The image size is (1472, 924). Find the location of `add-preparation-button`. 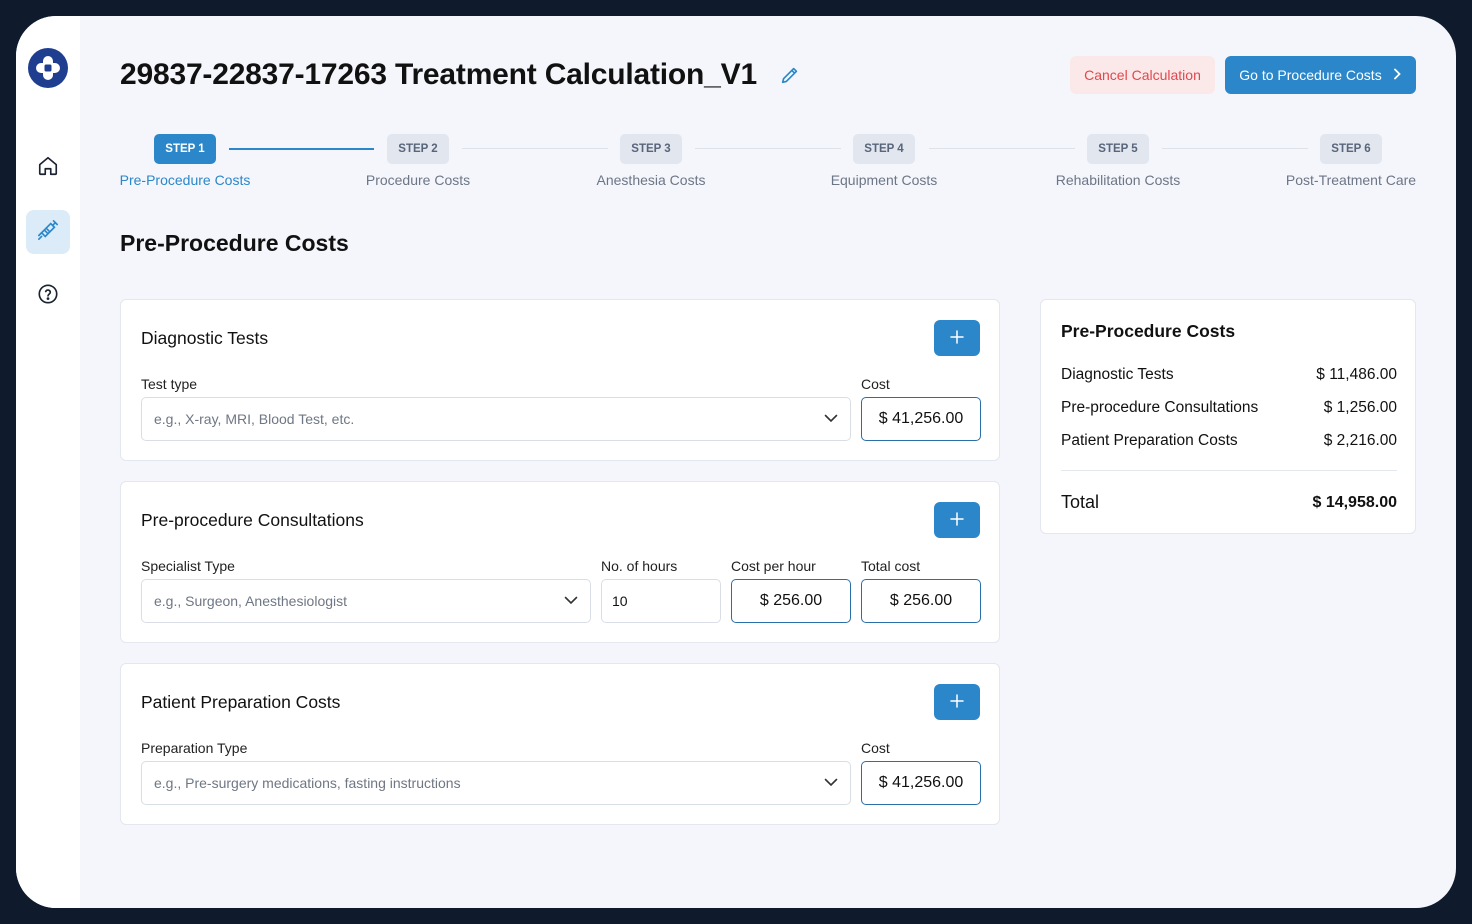

add-preparation-button is located at coordinates (957, 702).